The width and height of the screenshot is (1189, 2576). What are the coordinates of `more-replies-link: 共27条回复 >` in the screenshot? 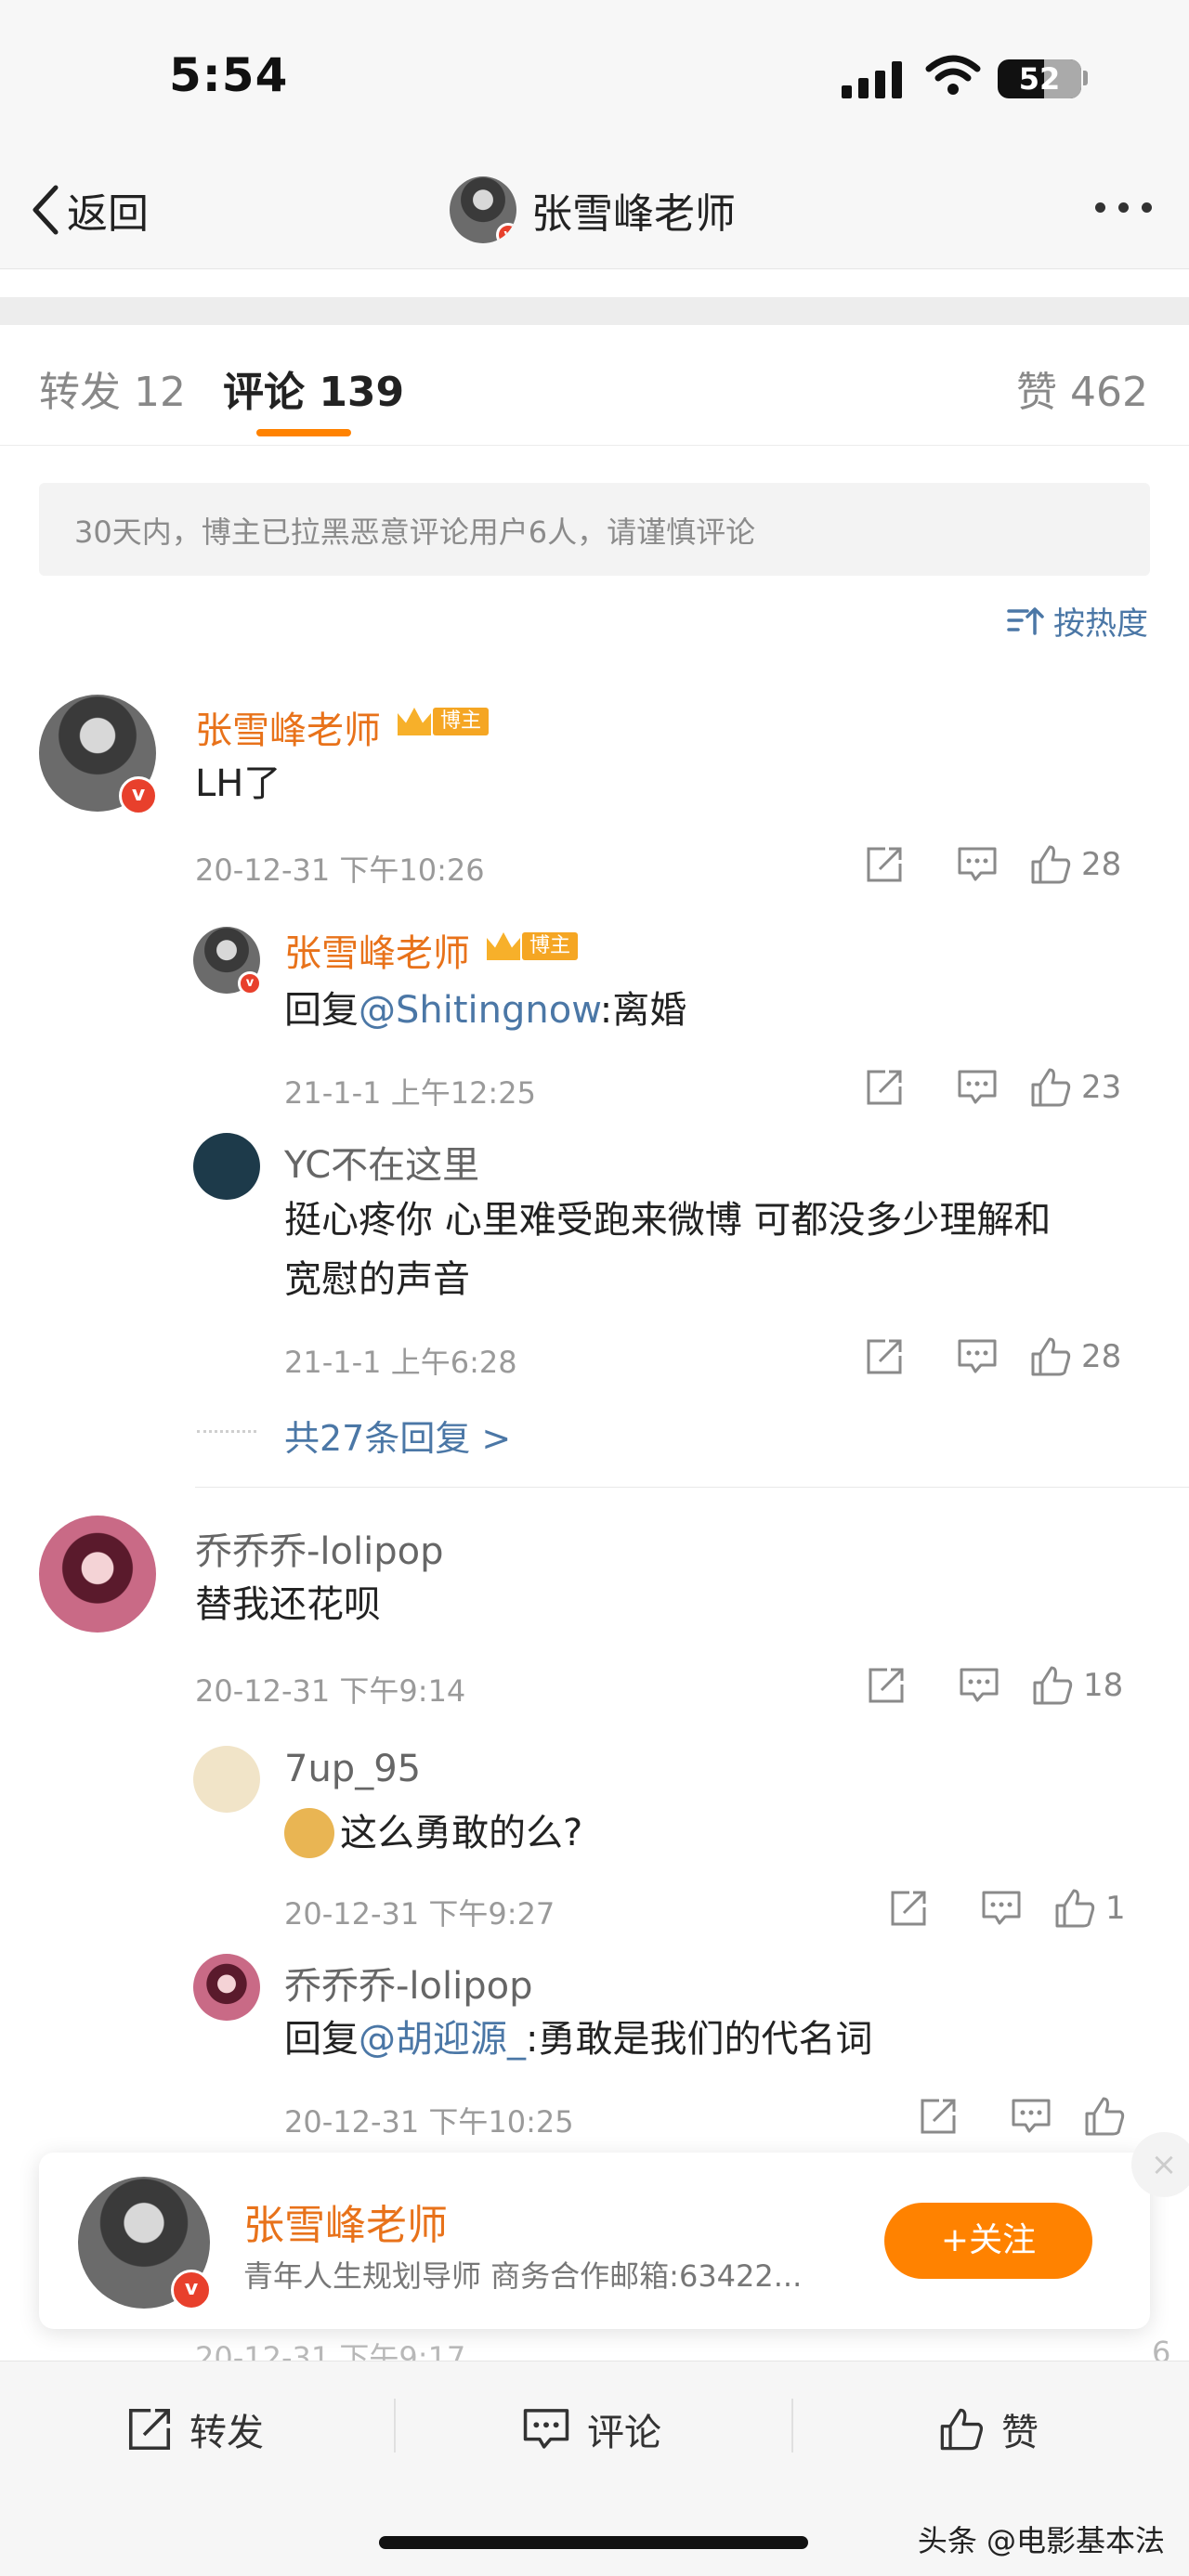 It's located at (397, 1435).